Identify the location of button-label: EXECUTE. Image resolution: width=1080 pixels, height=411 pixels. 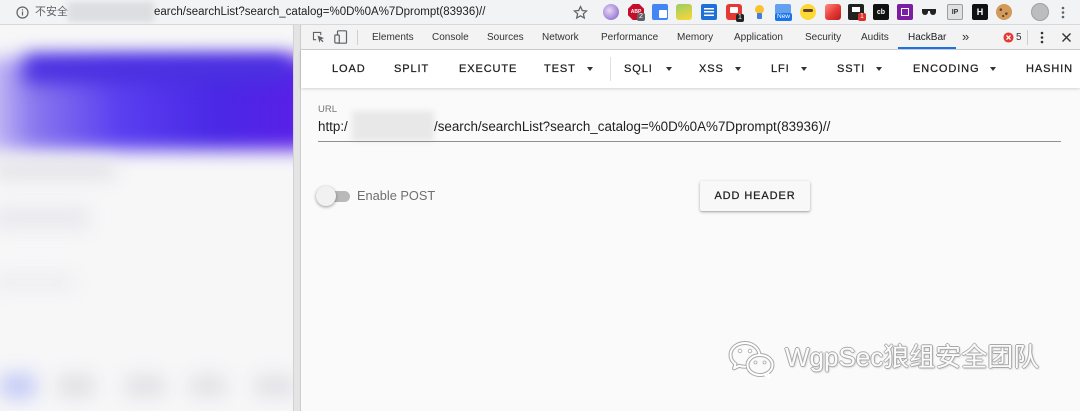
(488, 69).